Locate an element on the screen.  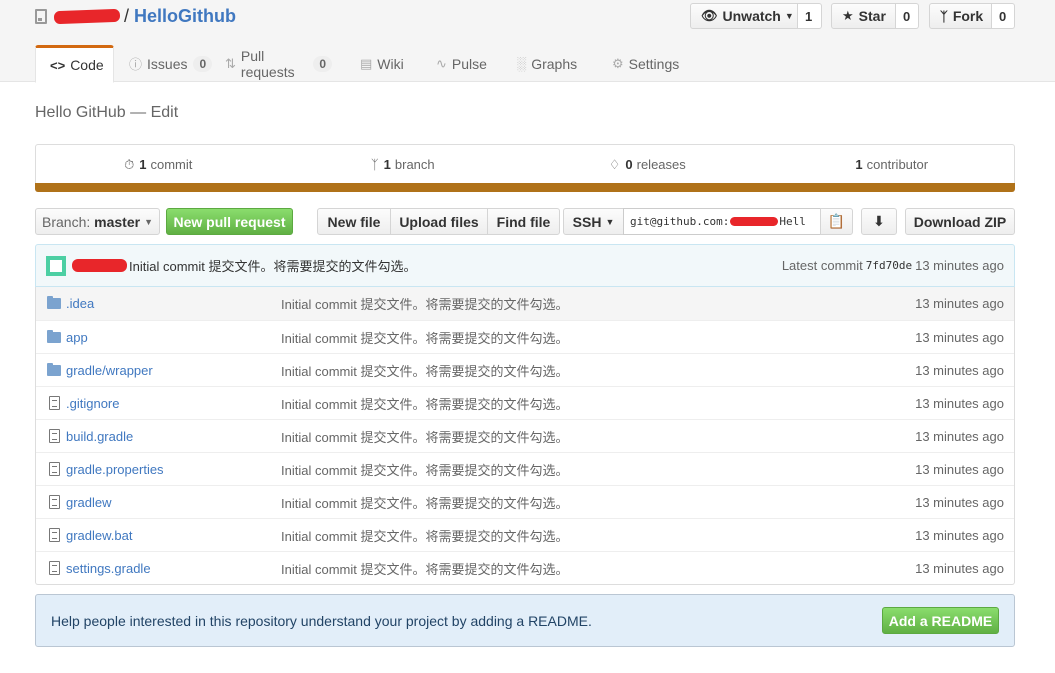
folder-icon is located at coordinates (54, 302).